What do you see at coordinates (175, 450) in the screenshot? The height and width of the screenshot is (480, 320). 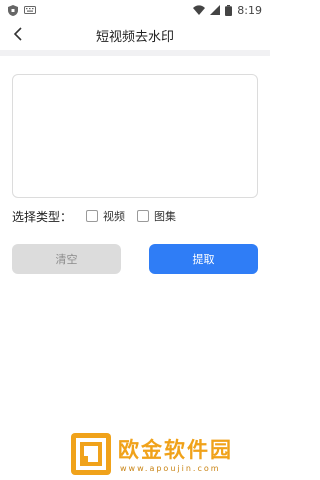 I see `watermark-text: 欧金软件园` at bounding box center [175, 450].